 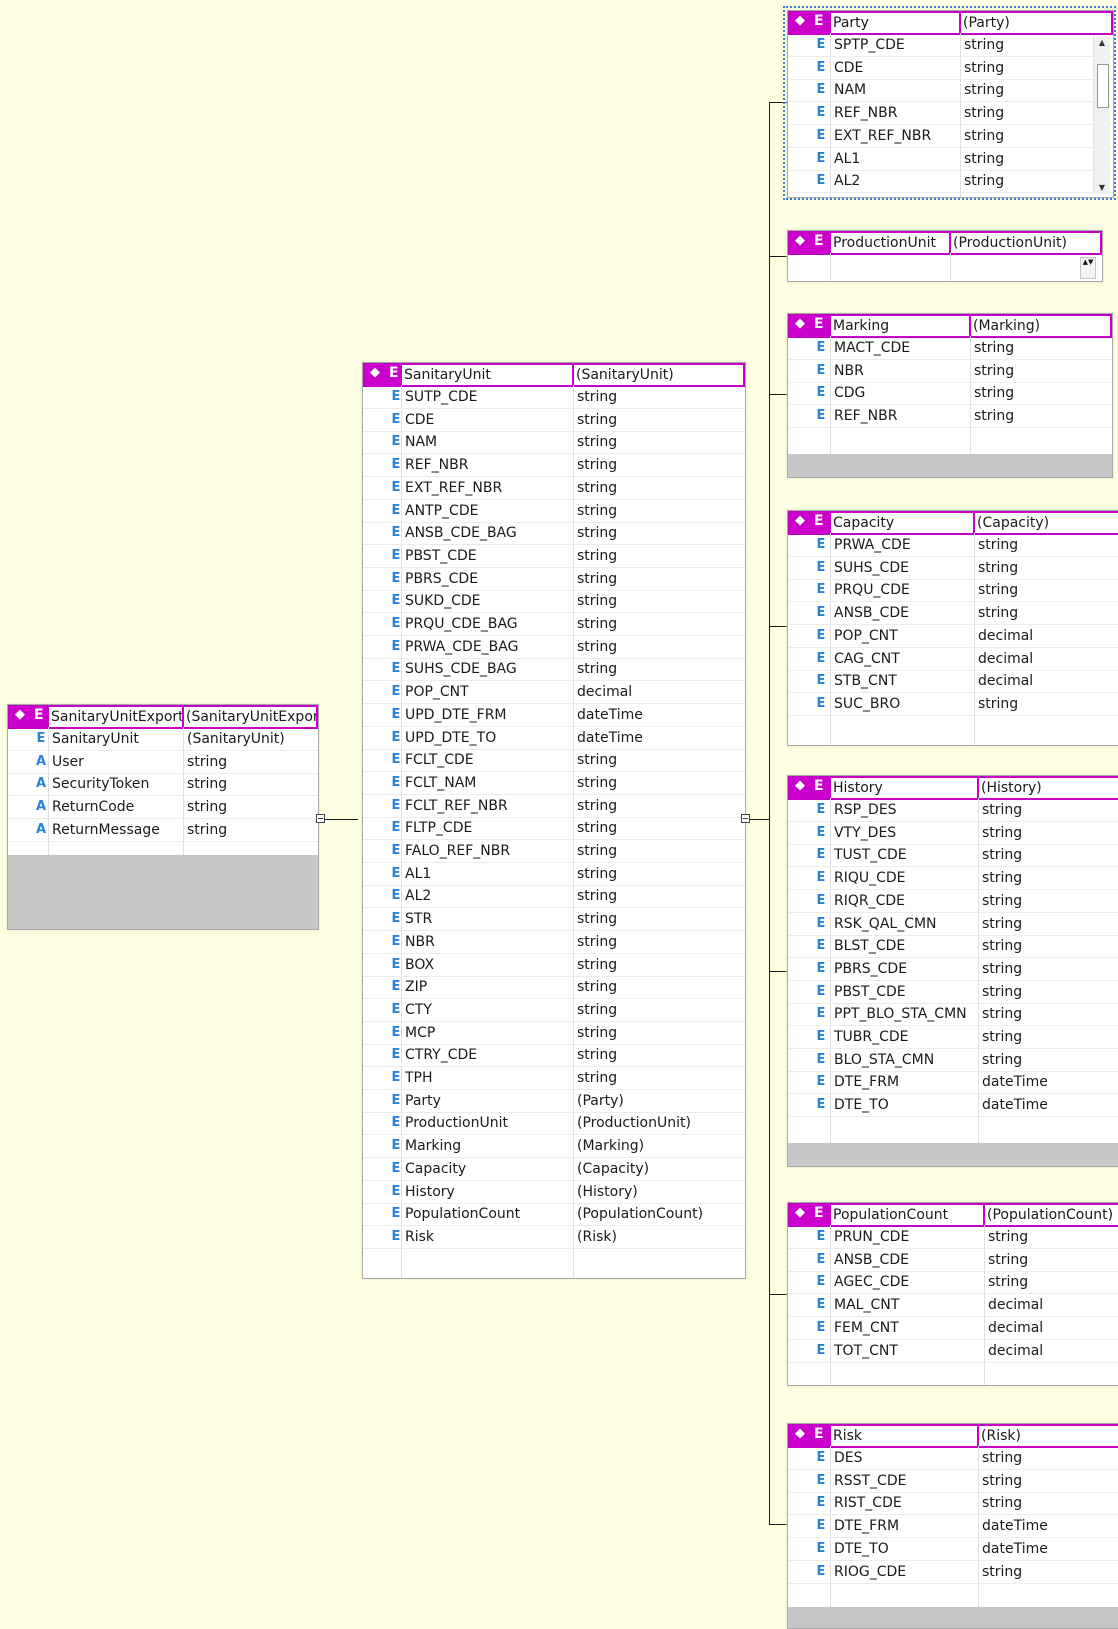 What do you see at coordinates (953, 1283) in the screenshot?
I see `field-row: E AGEC_CDE string` at bounding box center [953, 1283].